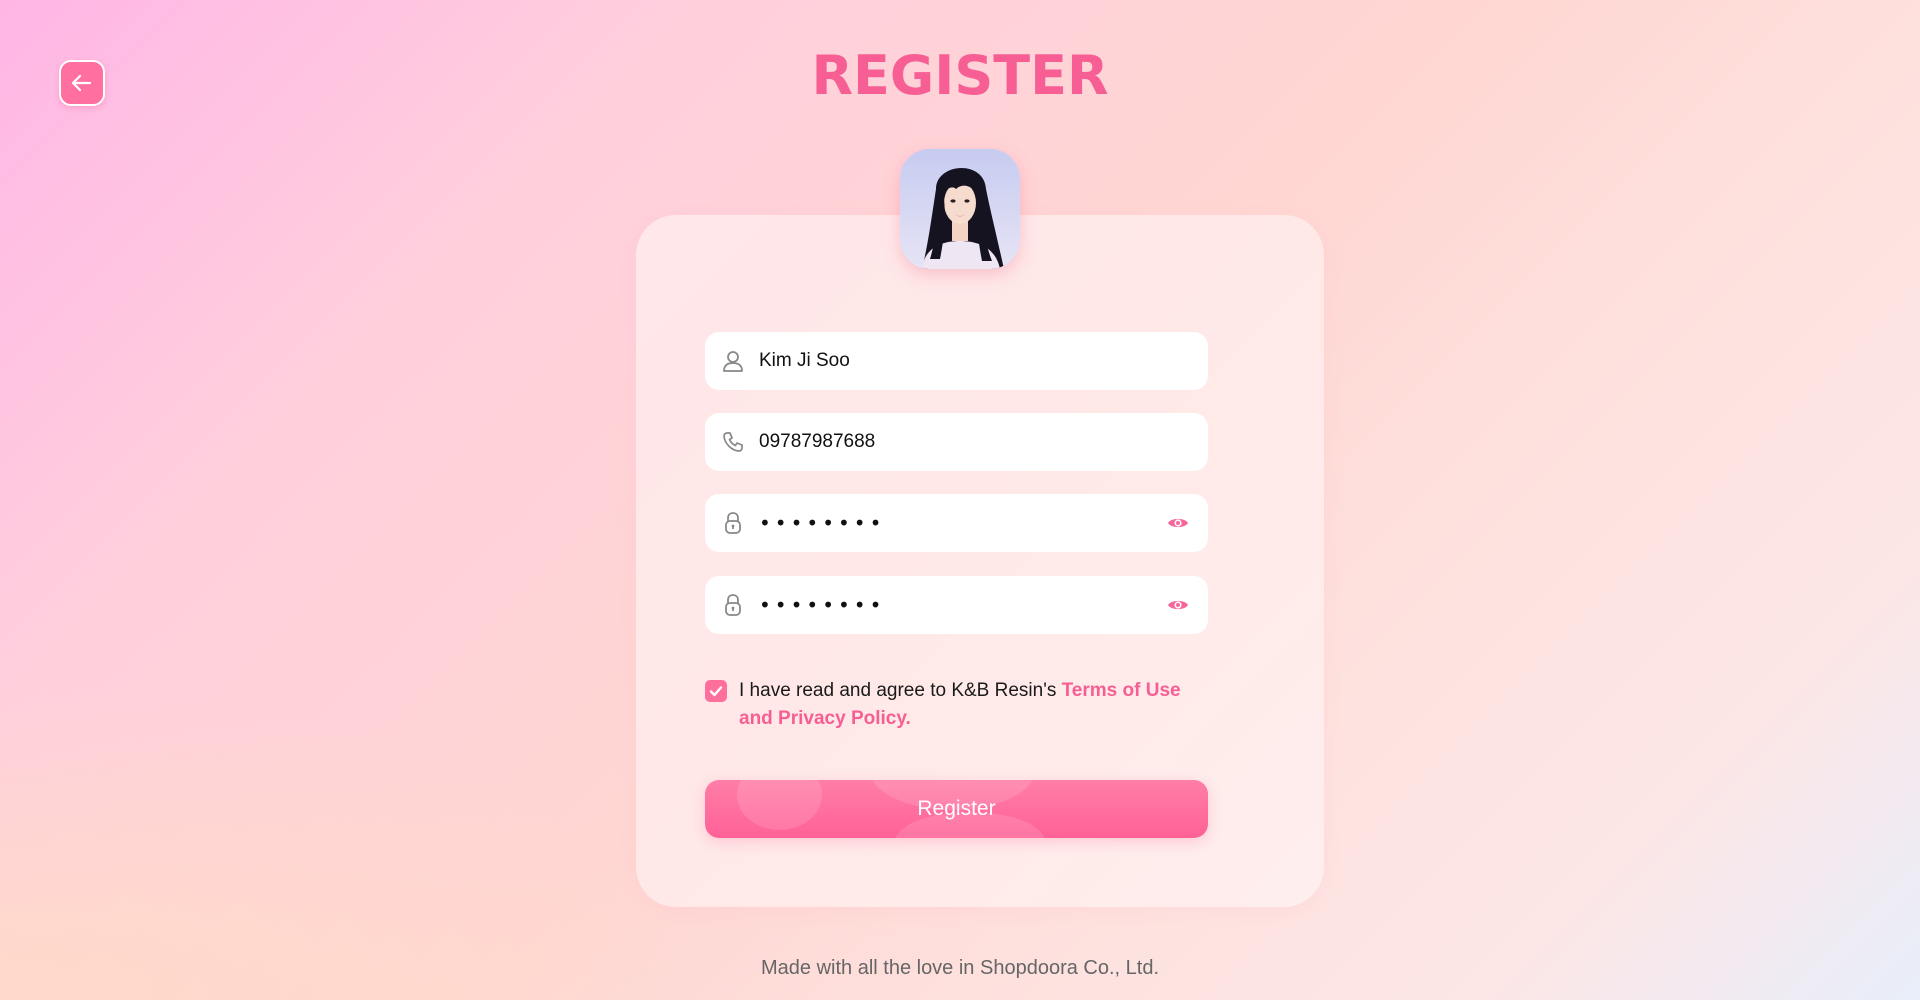  I want to click on name-field: Kim Ji Soo, so click(956, 361).